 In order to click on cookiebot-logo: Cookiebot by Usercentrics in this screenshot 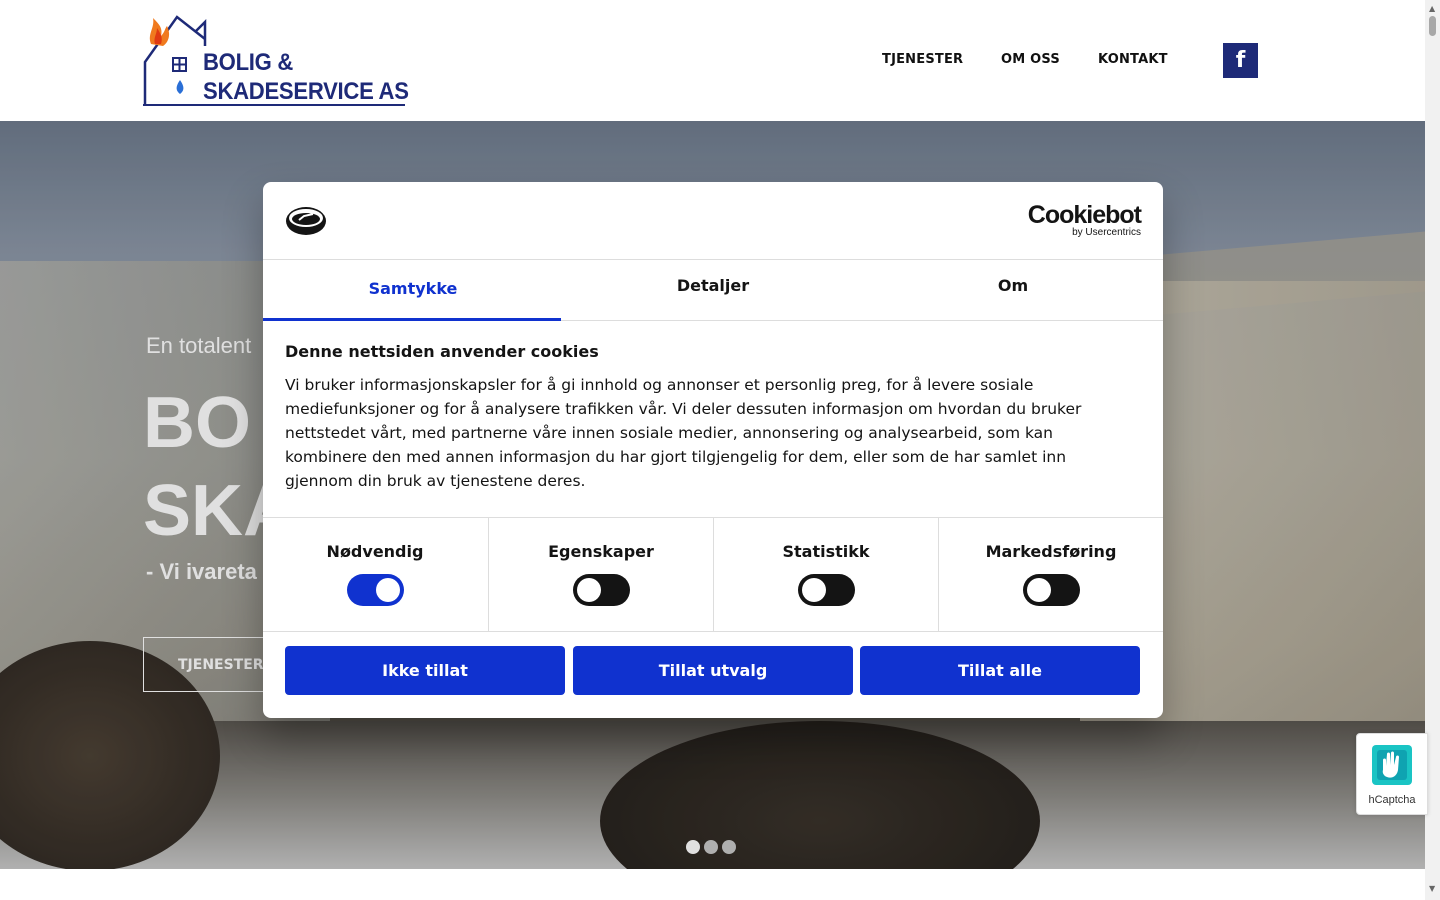, I will do `click(1084, 219)`.